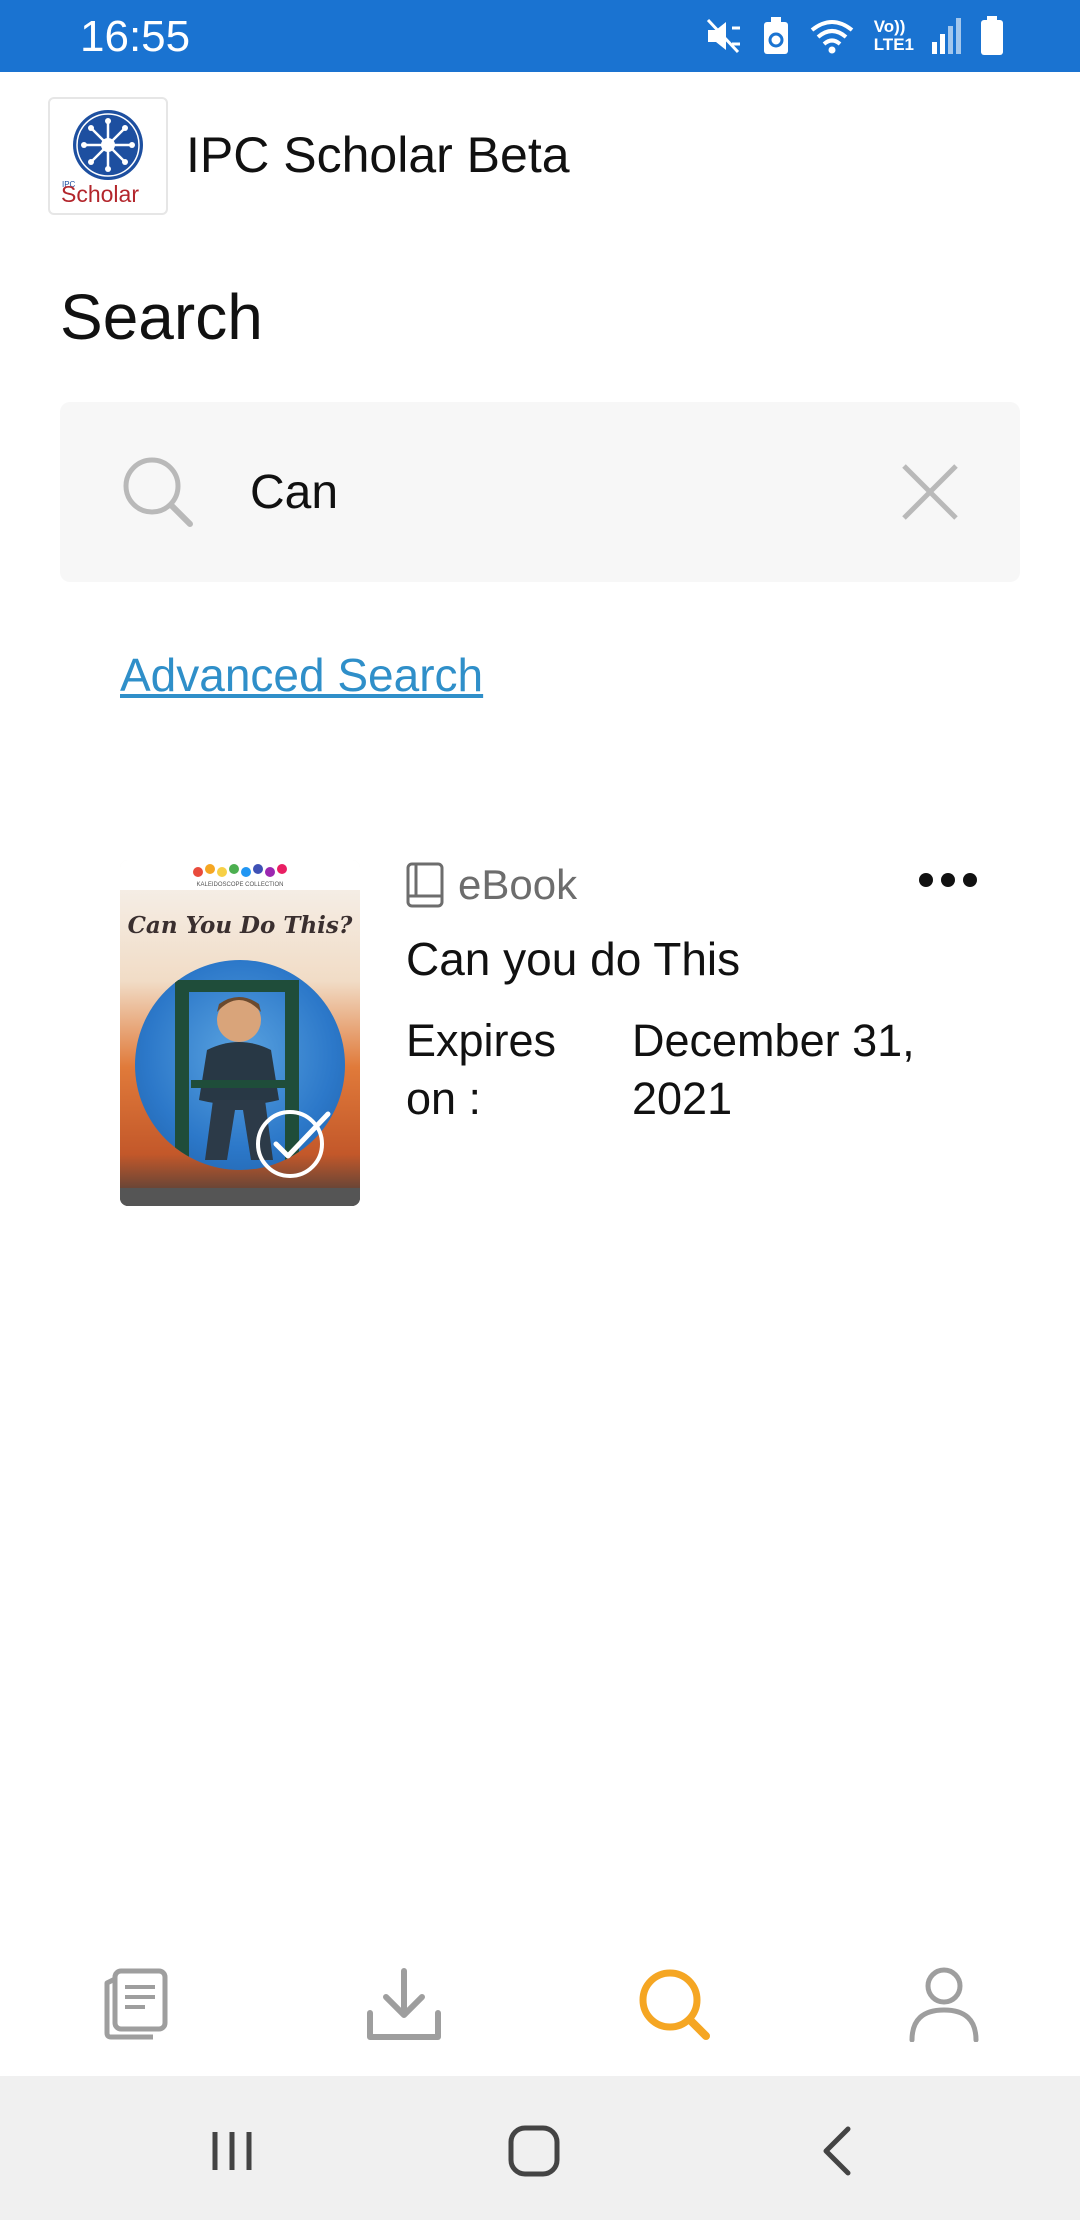 This screenshot has height=2220, width=1080. What do you see at coordinates (240, 925) in the screenshot?
I see `cover-title: Can You Do This?` at bounding box center [240, 925].